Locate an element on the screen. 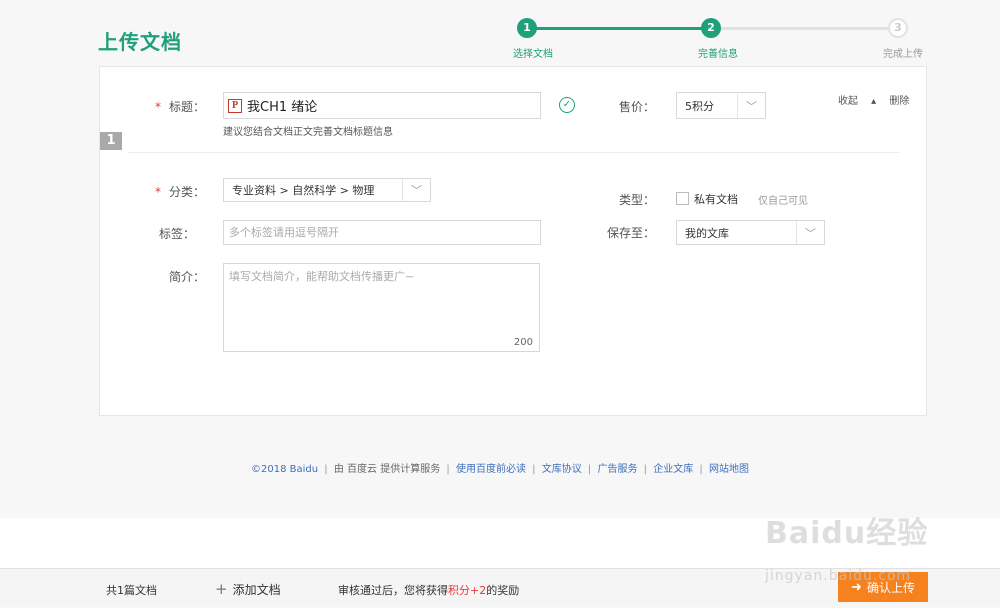  step-3-label: 完成上传 is located at coordinates (903, 54).